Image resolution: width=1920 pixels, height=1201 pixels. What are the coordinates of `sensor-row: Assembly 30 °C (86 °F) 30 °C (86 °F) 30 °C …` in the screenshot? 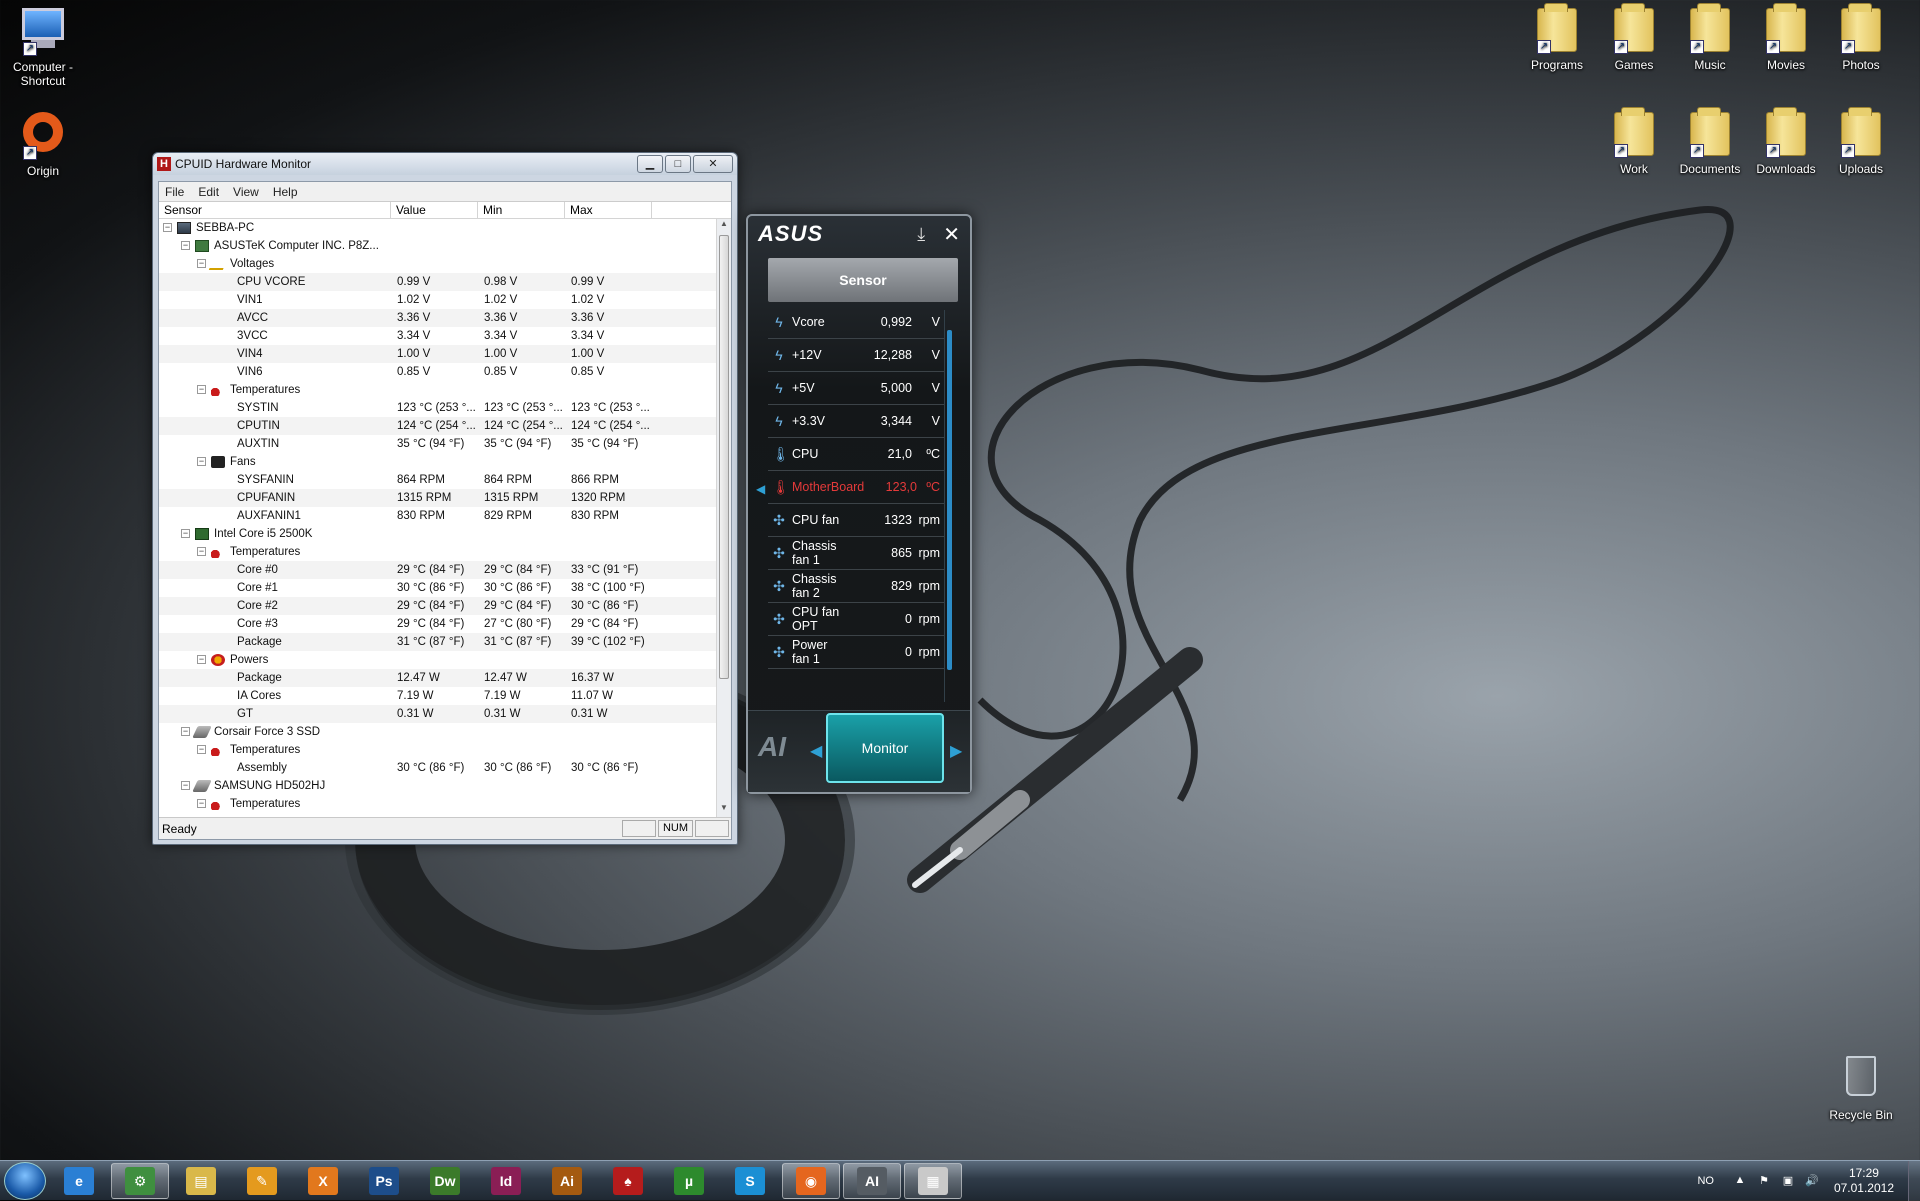 It's located at (437, 768).